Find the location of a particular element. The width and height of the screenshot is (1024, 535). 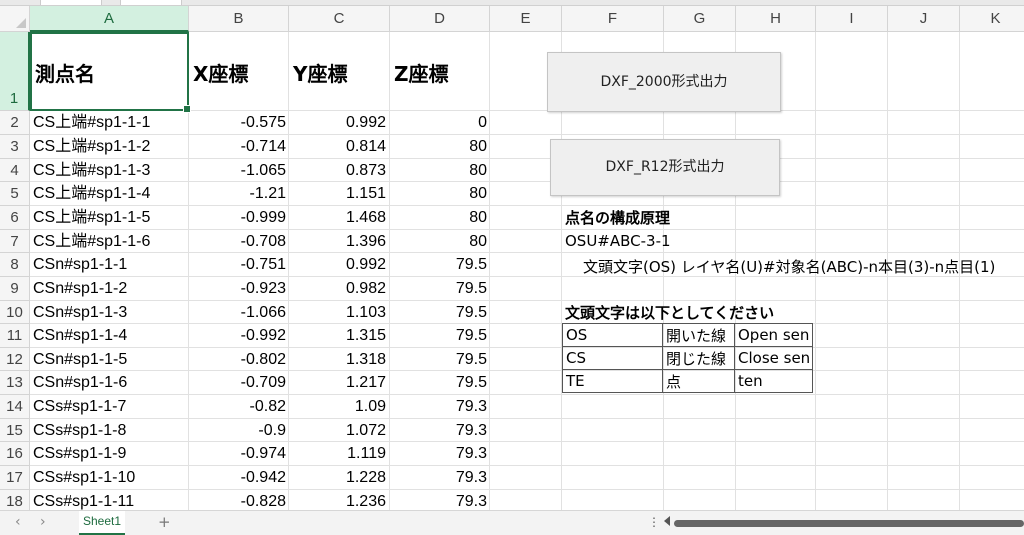

row-header: 1 is located at coordinates (15, 71).